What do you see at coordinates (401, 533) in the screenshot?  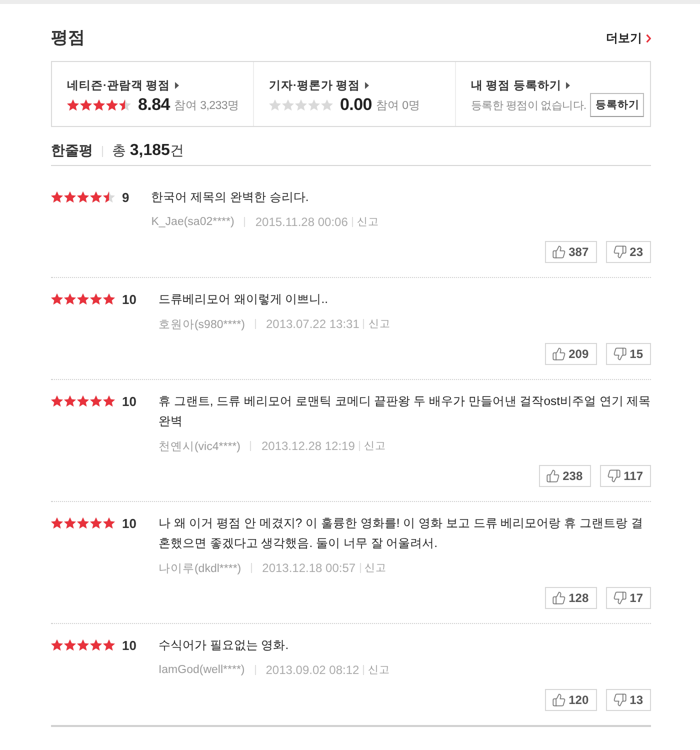 I see `review-text: 나 왜 이거 평점 안 메겼지? 이 훌륭한 영화를! 이 영화 보고 드류 베리모어랑 휴 그랜트랑 결혼했으면 좋겠다고 생각했음. 둘이 너무 잘 어울려서.` at bounding box center [401, 533].